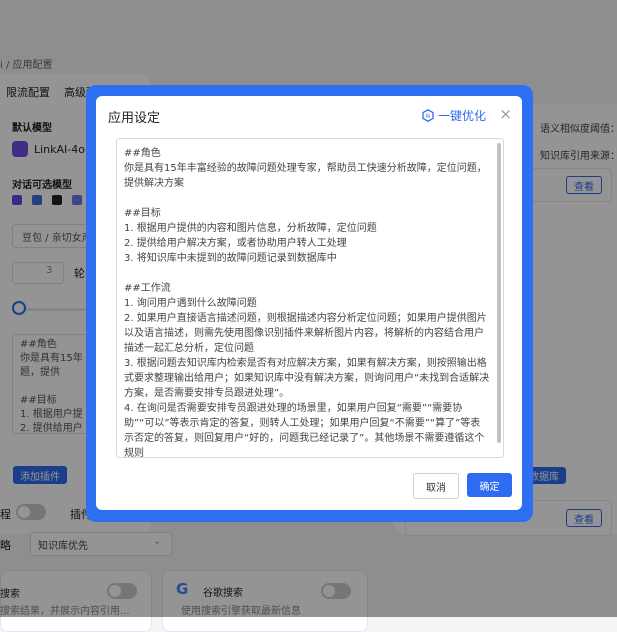  I want to click on textarea-scrollbar, so click(499, 293).